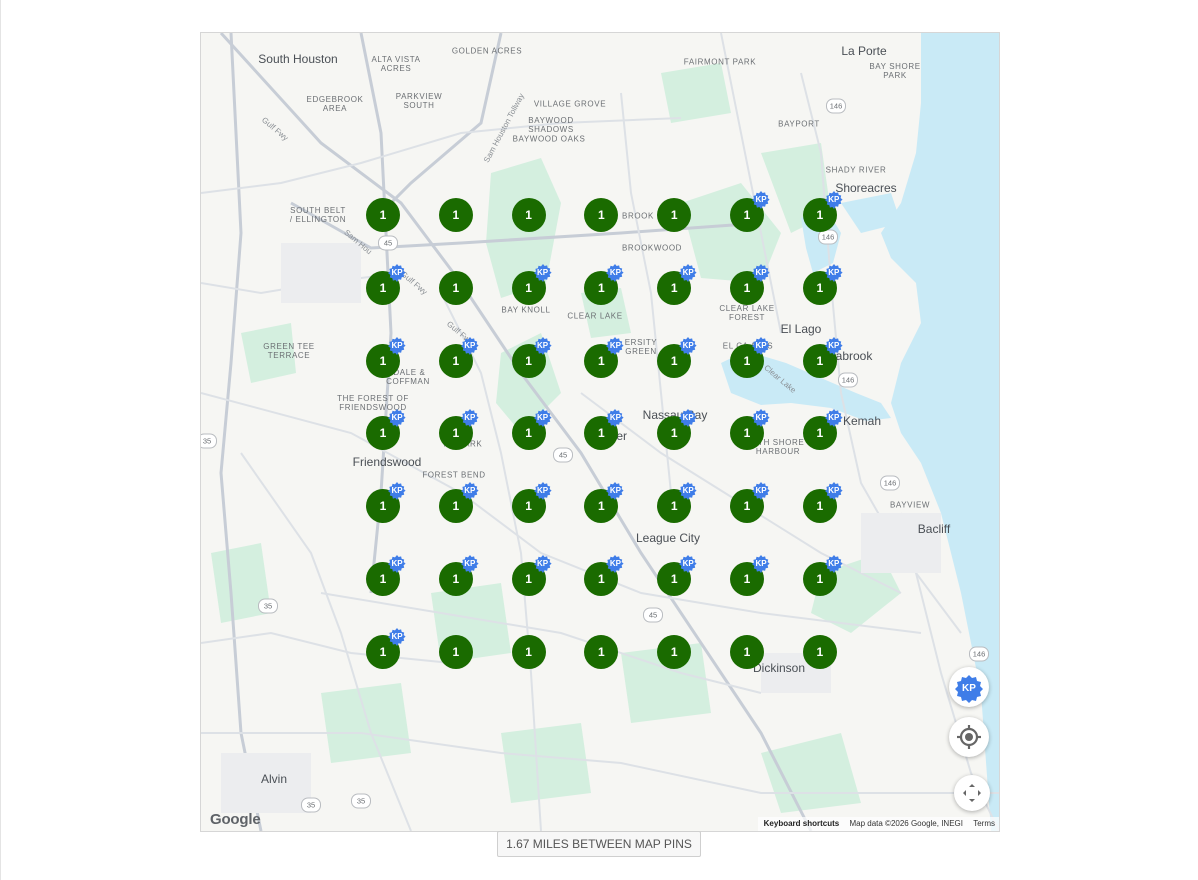 The height and width of the screenshot is (880, 1198). I want to click on locate-me-button, so click(969, 737).